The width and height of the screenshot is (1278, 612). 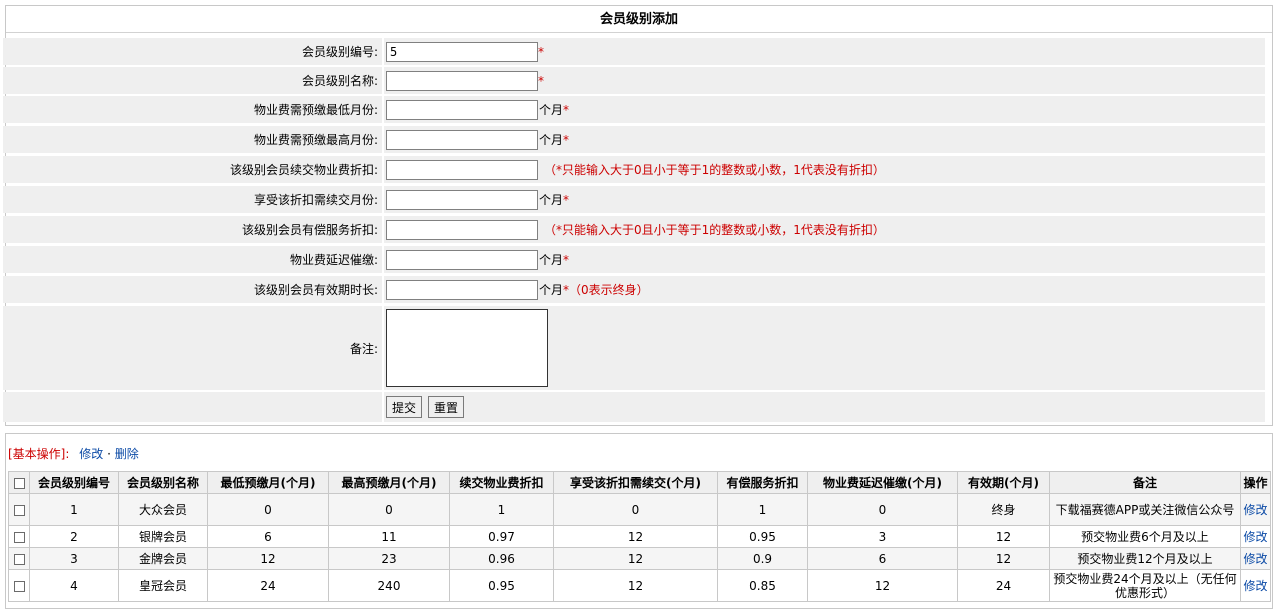 What do you see at coordinates (462, 169) in the screenshot?
I see `renew-discount-input` at bounding box center [462, 169].